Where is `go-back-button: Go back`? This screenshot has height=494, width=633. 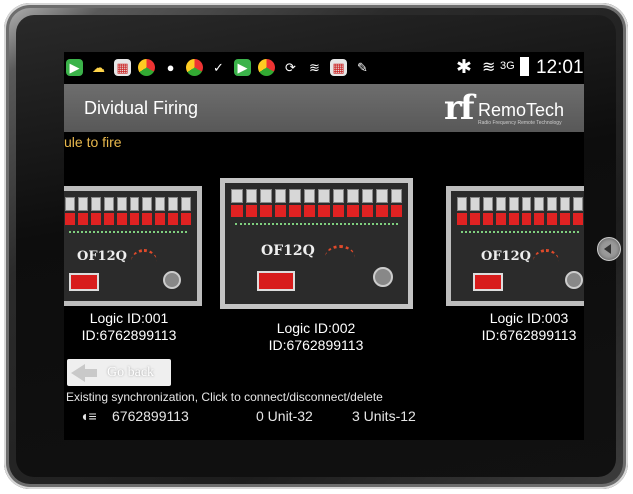 go-back-button: Go back is located at coordinates (119, 372).